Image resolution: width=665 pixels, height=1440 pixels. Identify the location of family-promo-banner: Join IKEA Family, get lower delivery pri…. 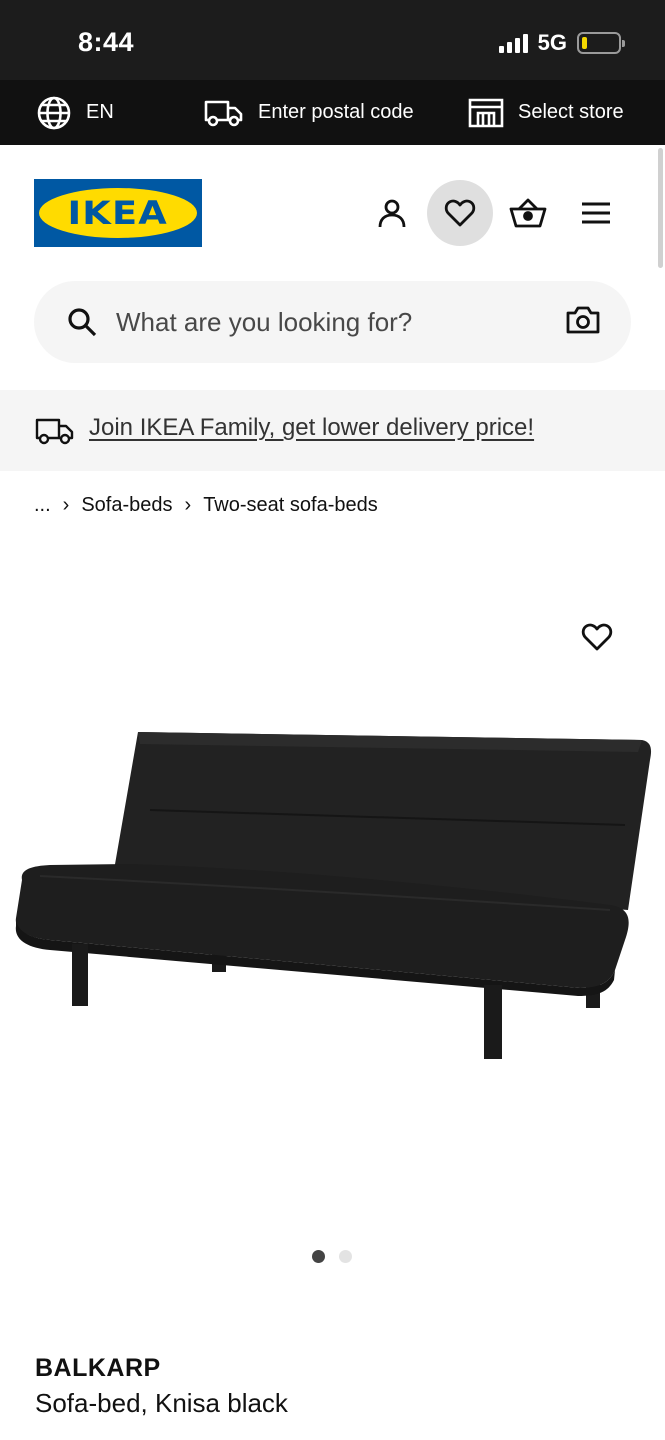
(332, 430).